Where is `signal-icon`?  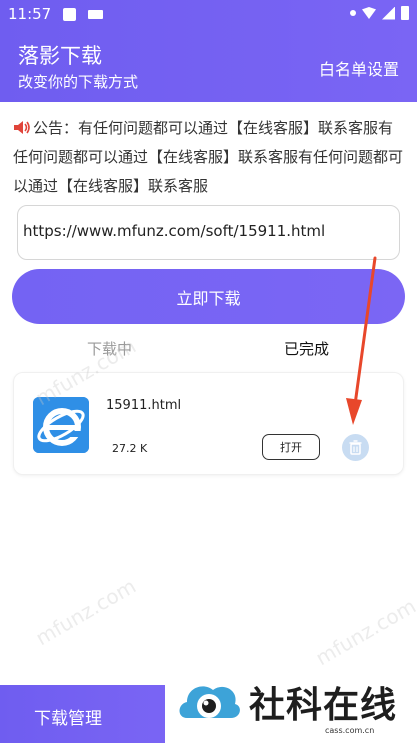
signal-icon is located at coordinates (388, 13).